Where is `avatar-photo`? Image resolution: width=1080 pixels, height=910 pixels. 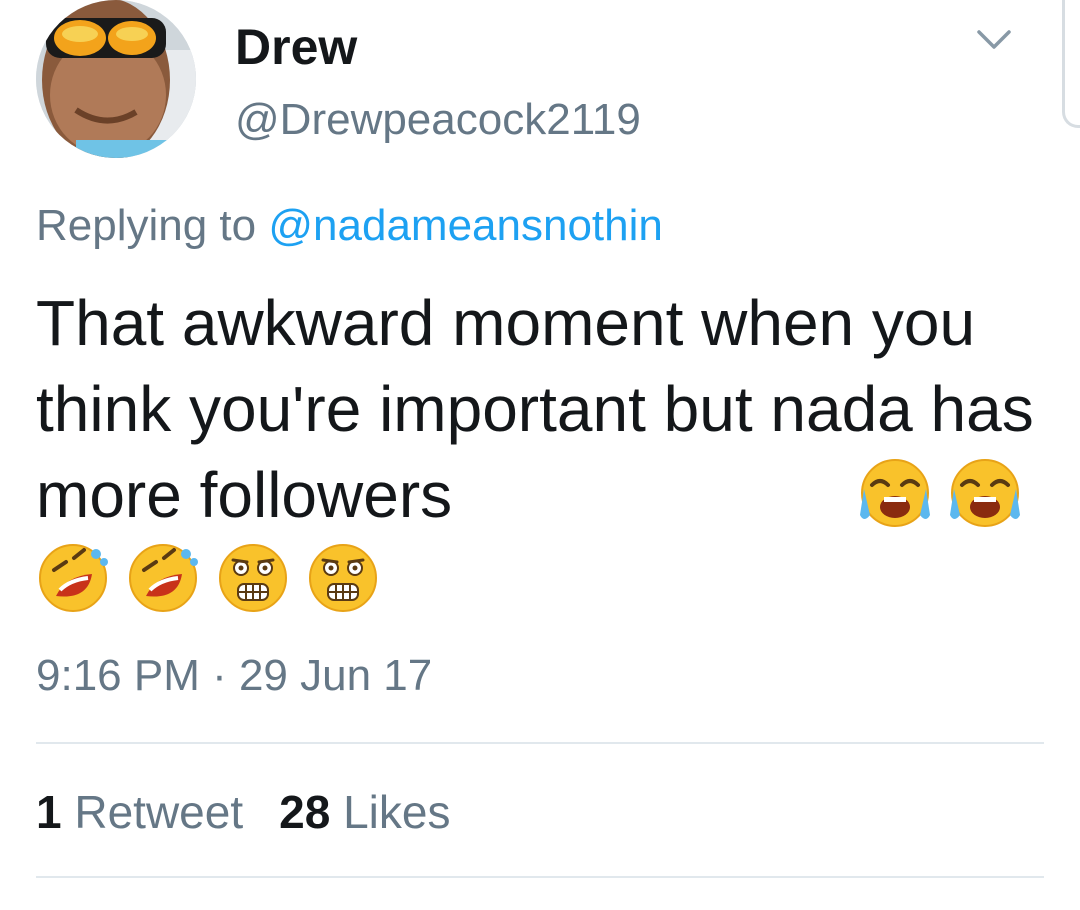 avatar-photo is located at coordinates (116, 79).